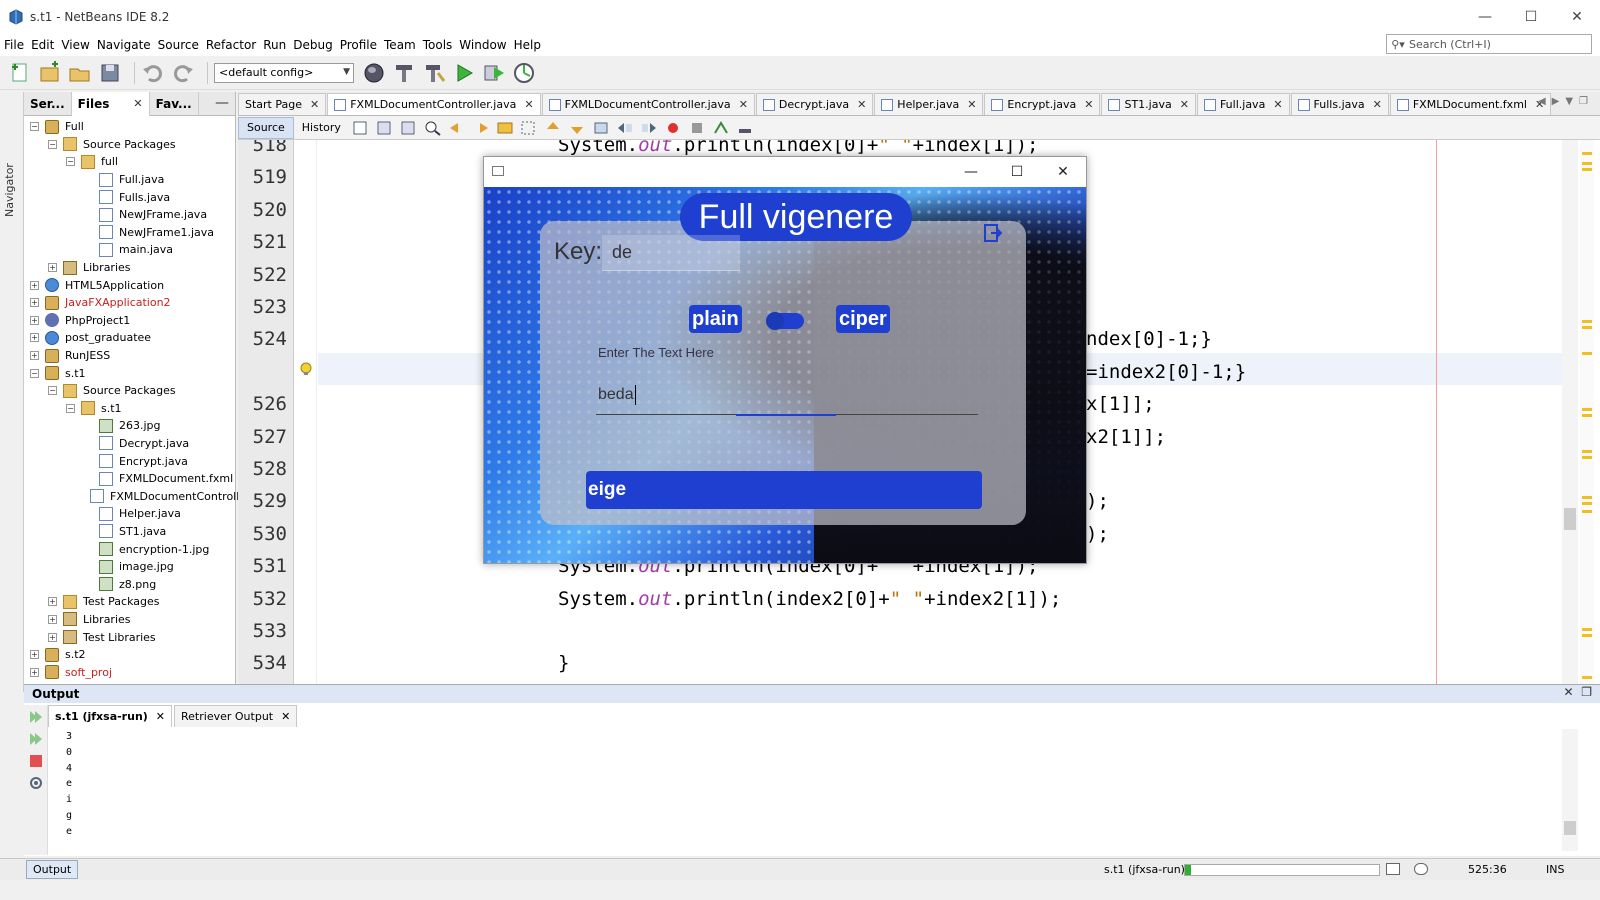 The width and height of the screenshot is (1600, 900). I want to click on editor-tab: Start Page ✕, so click(282, 104).